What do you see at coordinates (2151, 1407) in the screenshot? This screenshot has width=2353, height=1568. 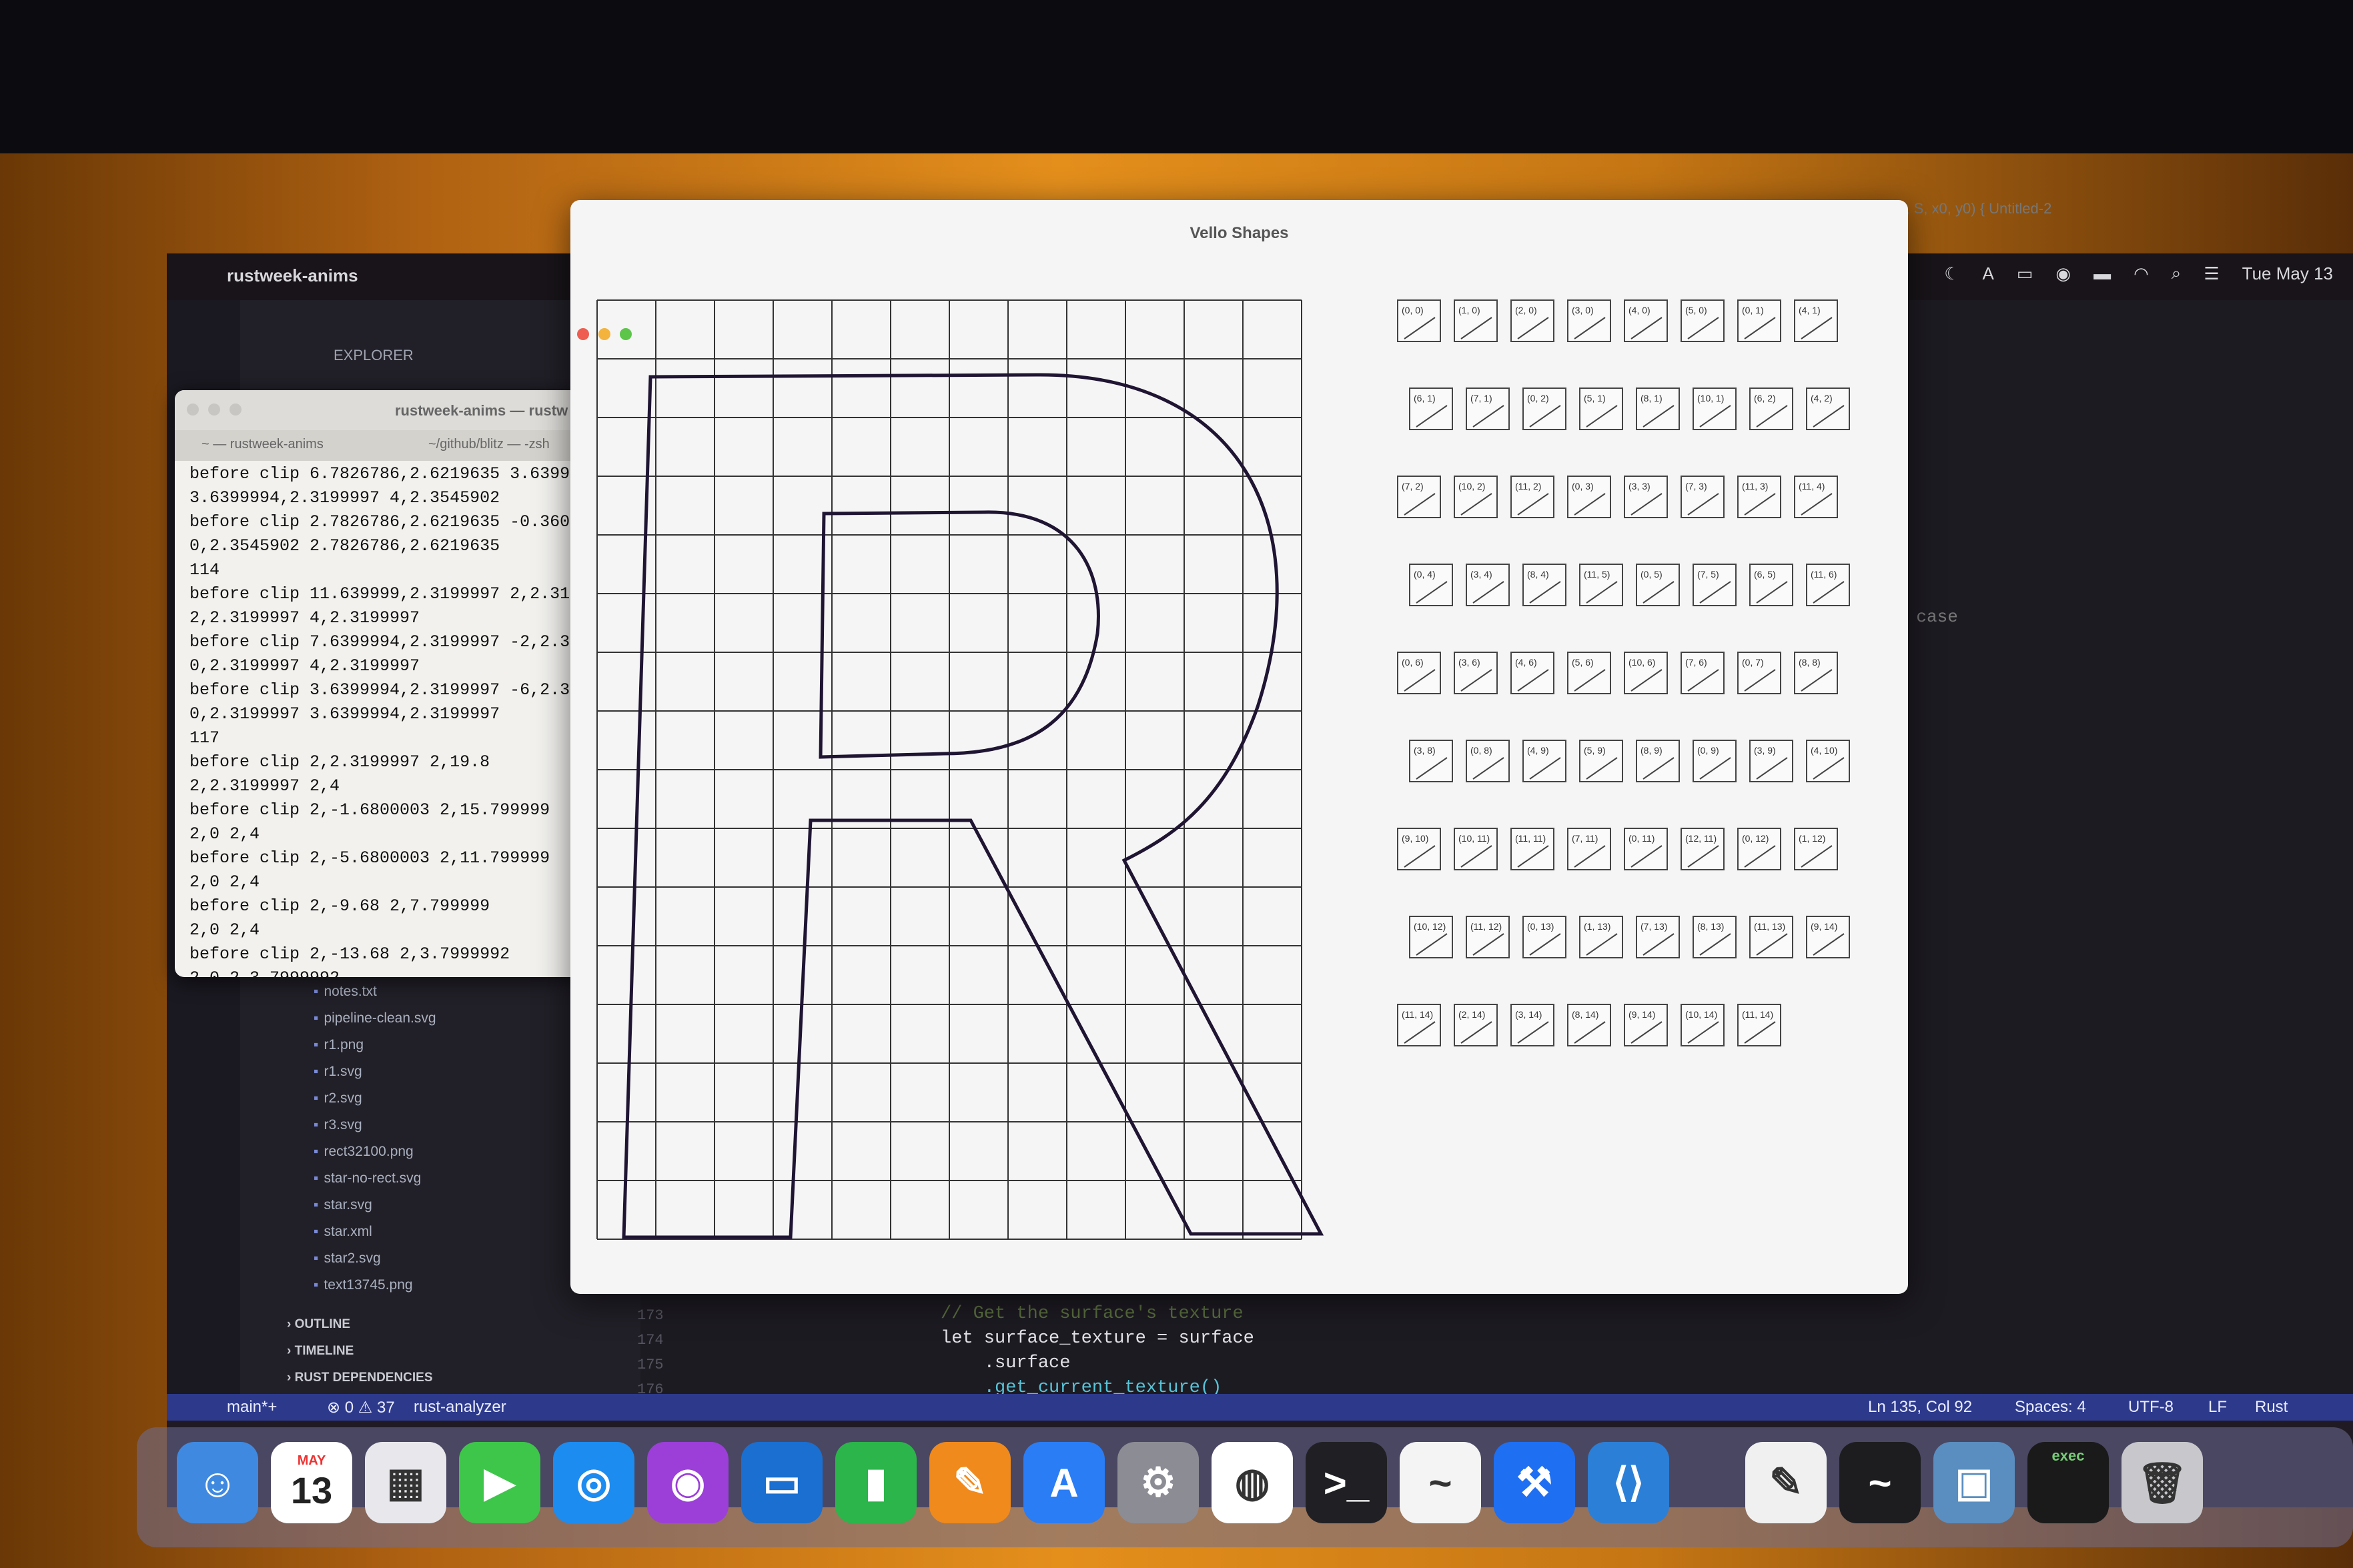 I see `encoding: UTF-8` at bounding box center [2151, 1407].